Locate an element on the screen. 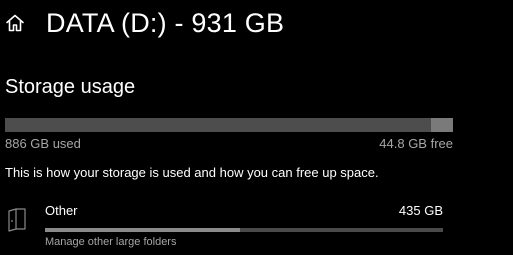 Image resolution: width=513 pixels, height=255 pixels. category-usage-bar-fill is located at coordinates (143, 230).